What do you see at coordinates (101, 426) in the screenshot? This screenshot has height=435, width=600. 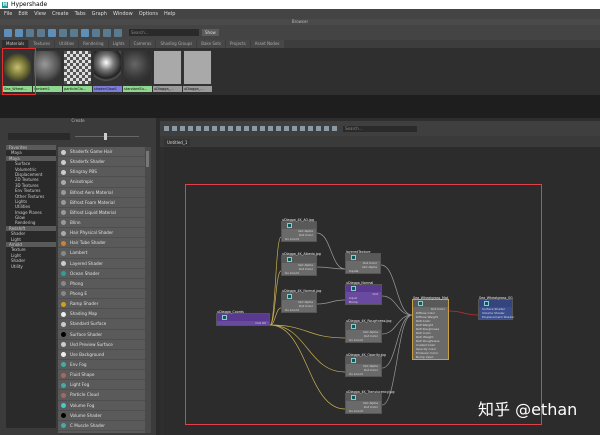 I see `node-list-item: C Muscle Shader` at bounding box center [101, 426].